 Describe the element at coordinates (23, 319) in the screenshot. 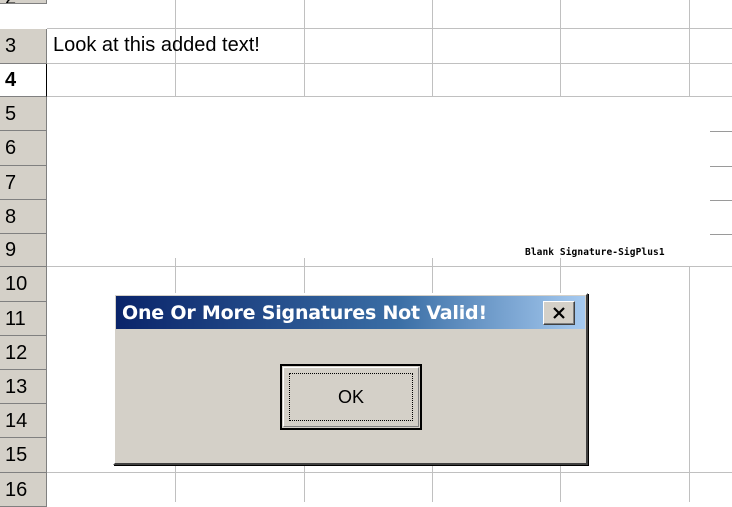

I see `row-header-11: 11` at that location.